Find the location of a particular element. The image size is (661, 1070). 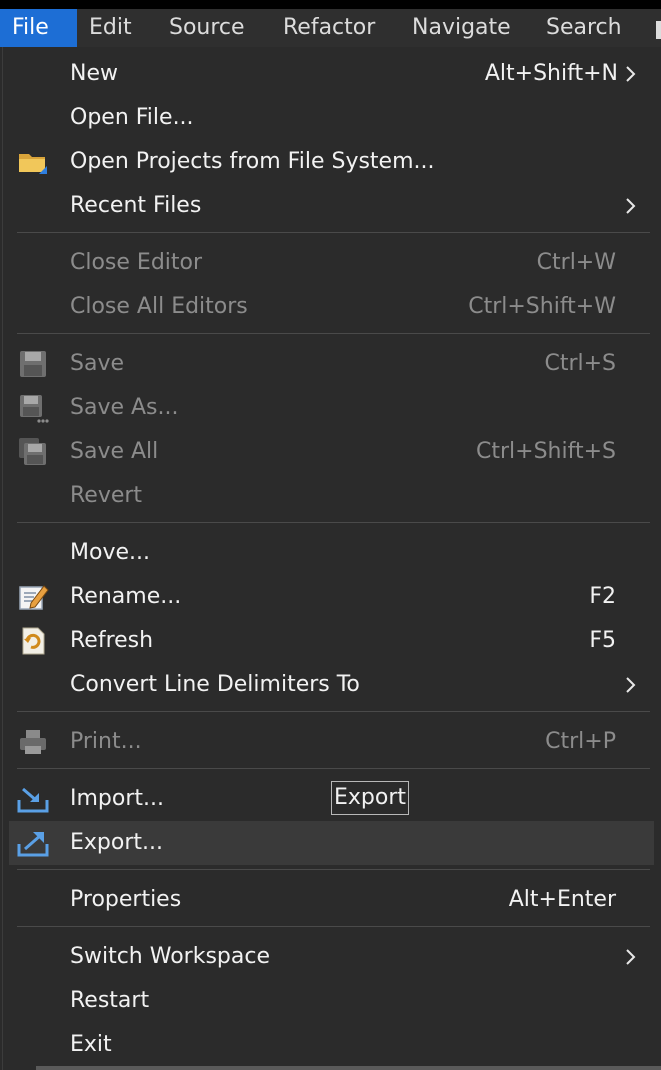

menu-item-label: Recent Files is located at coordinates (136, 205).